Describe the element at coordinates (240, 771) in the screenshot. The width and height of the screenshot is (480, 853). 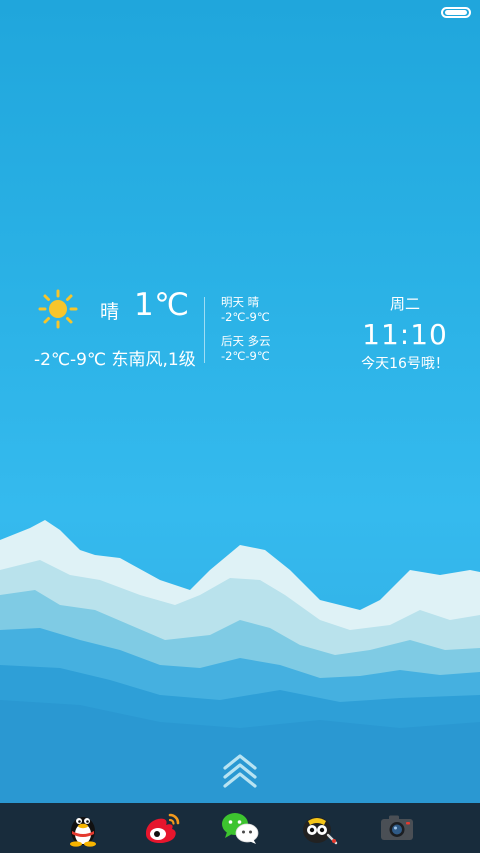
I see `swipe-up-unlock-icon` at that location.